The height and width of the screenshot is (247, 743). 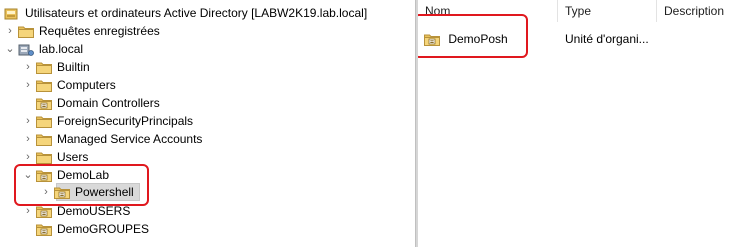 What do you see at coordinates (108, 103) in the screenshot?
I see `tree-item-label: Domain Controllers` at bounding box center [108, 103].